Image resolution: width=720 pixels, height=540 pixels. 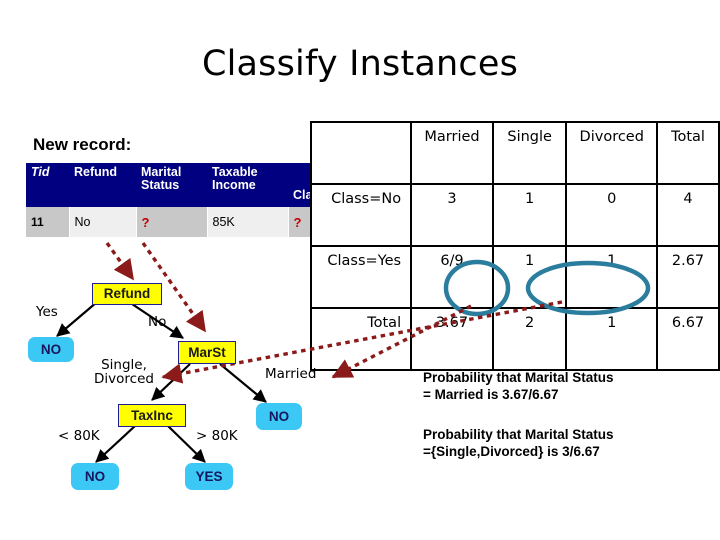 What do you see at coordinates (248, 222) in the screenshot?
I see `new-record-cell-taxable-income: 85K` at bounding box center [248, 222].